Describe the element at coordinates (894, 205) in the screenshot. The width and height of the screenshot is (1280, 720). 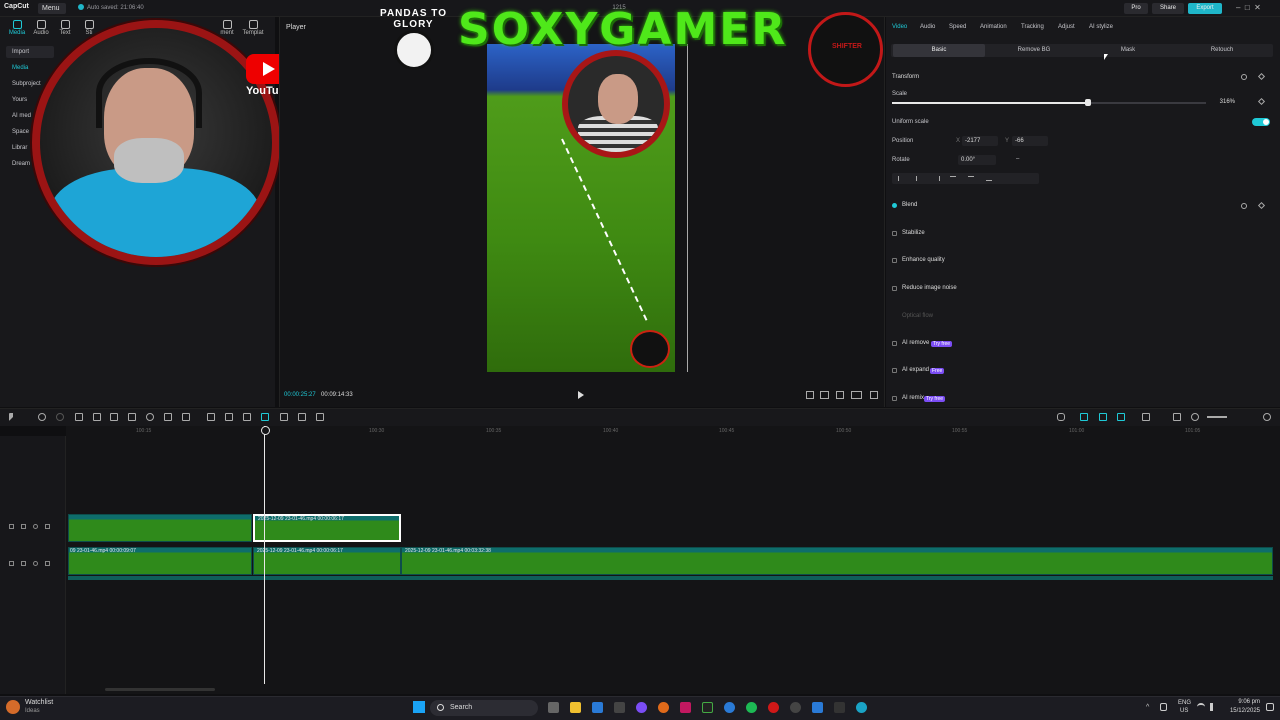
I see `blend-checkbox` at that location.